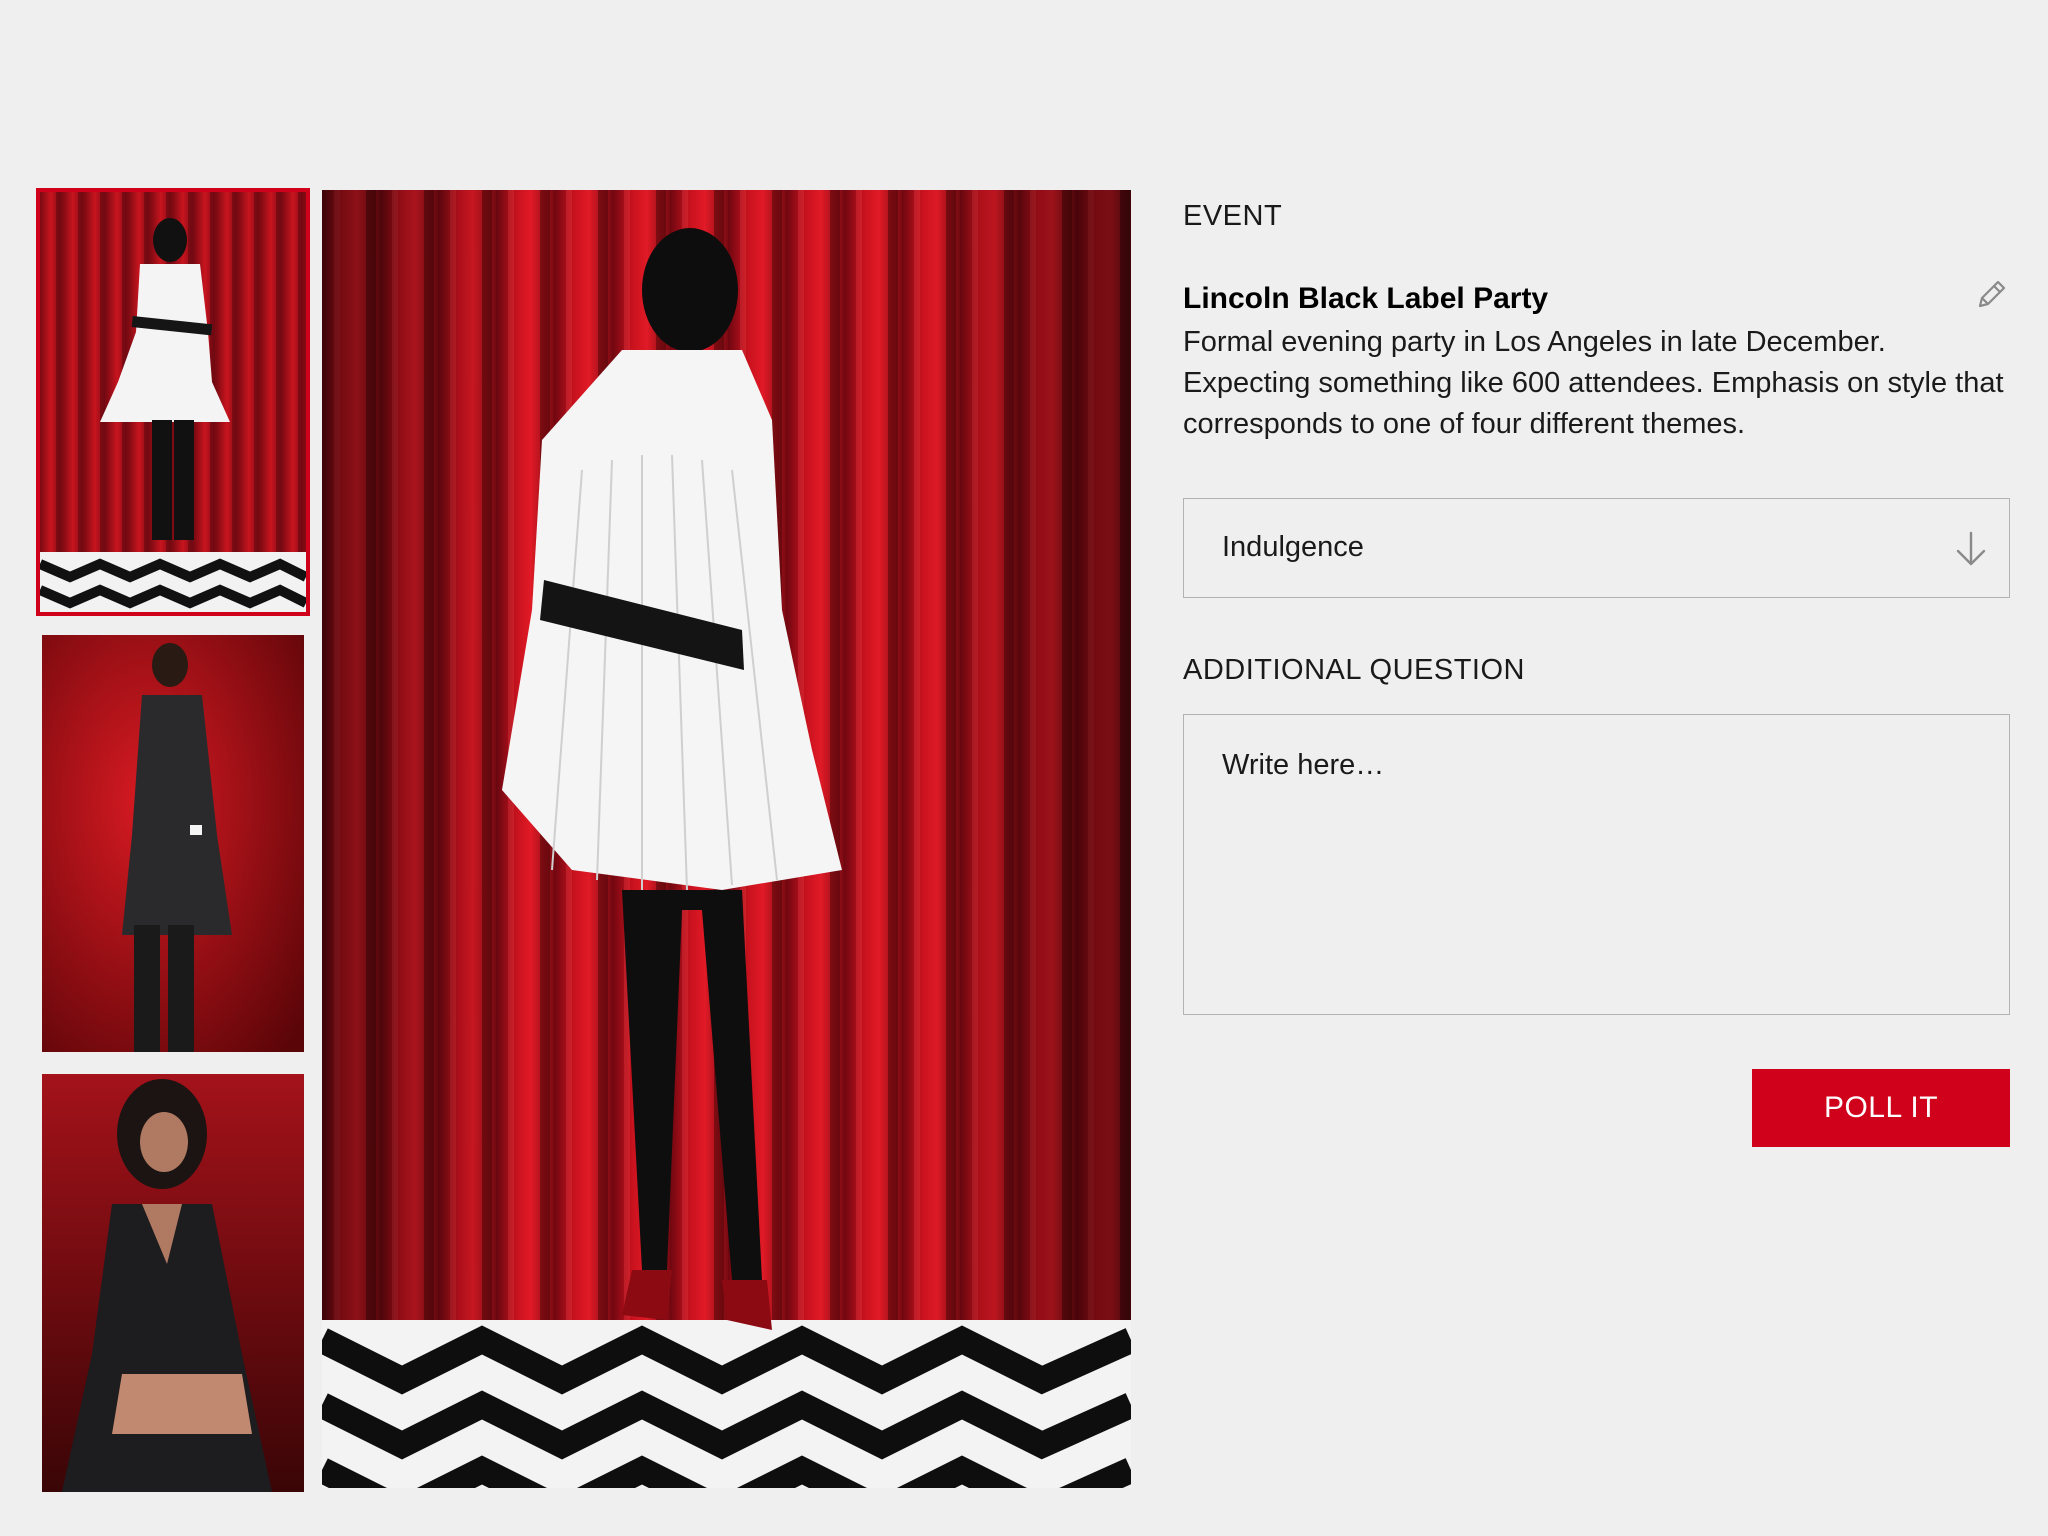 The image size is (2048, 1536). I want to click on arrow-down-icon, so click(1971, 549).